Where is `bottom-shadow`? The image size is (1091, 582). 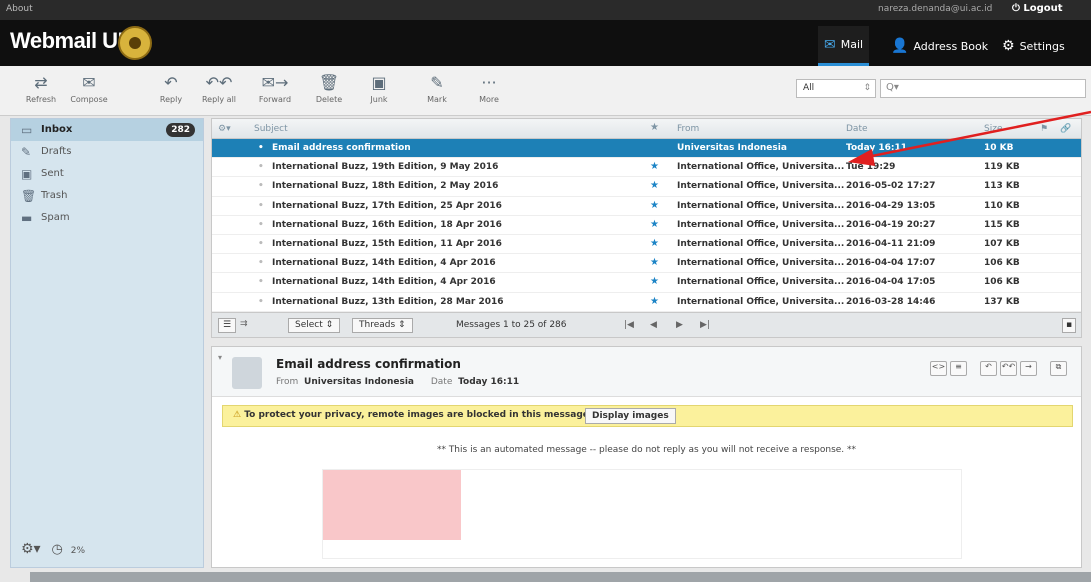
bottom-shadow is located at coordinates (560, 577).